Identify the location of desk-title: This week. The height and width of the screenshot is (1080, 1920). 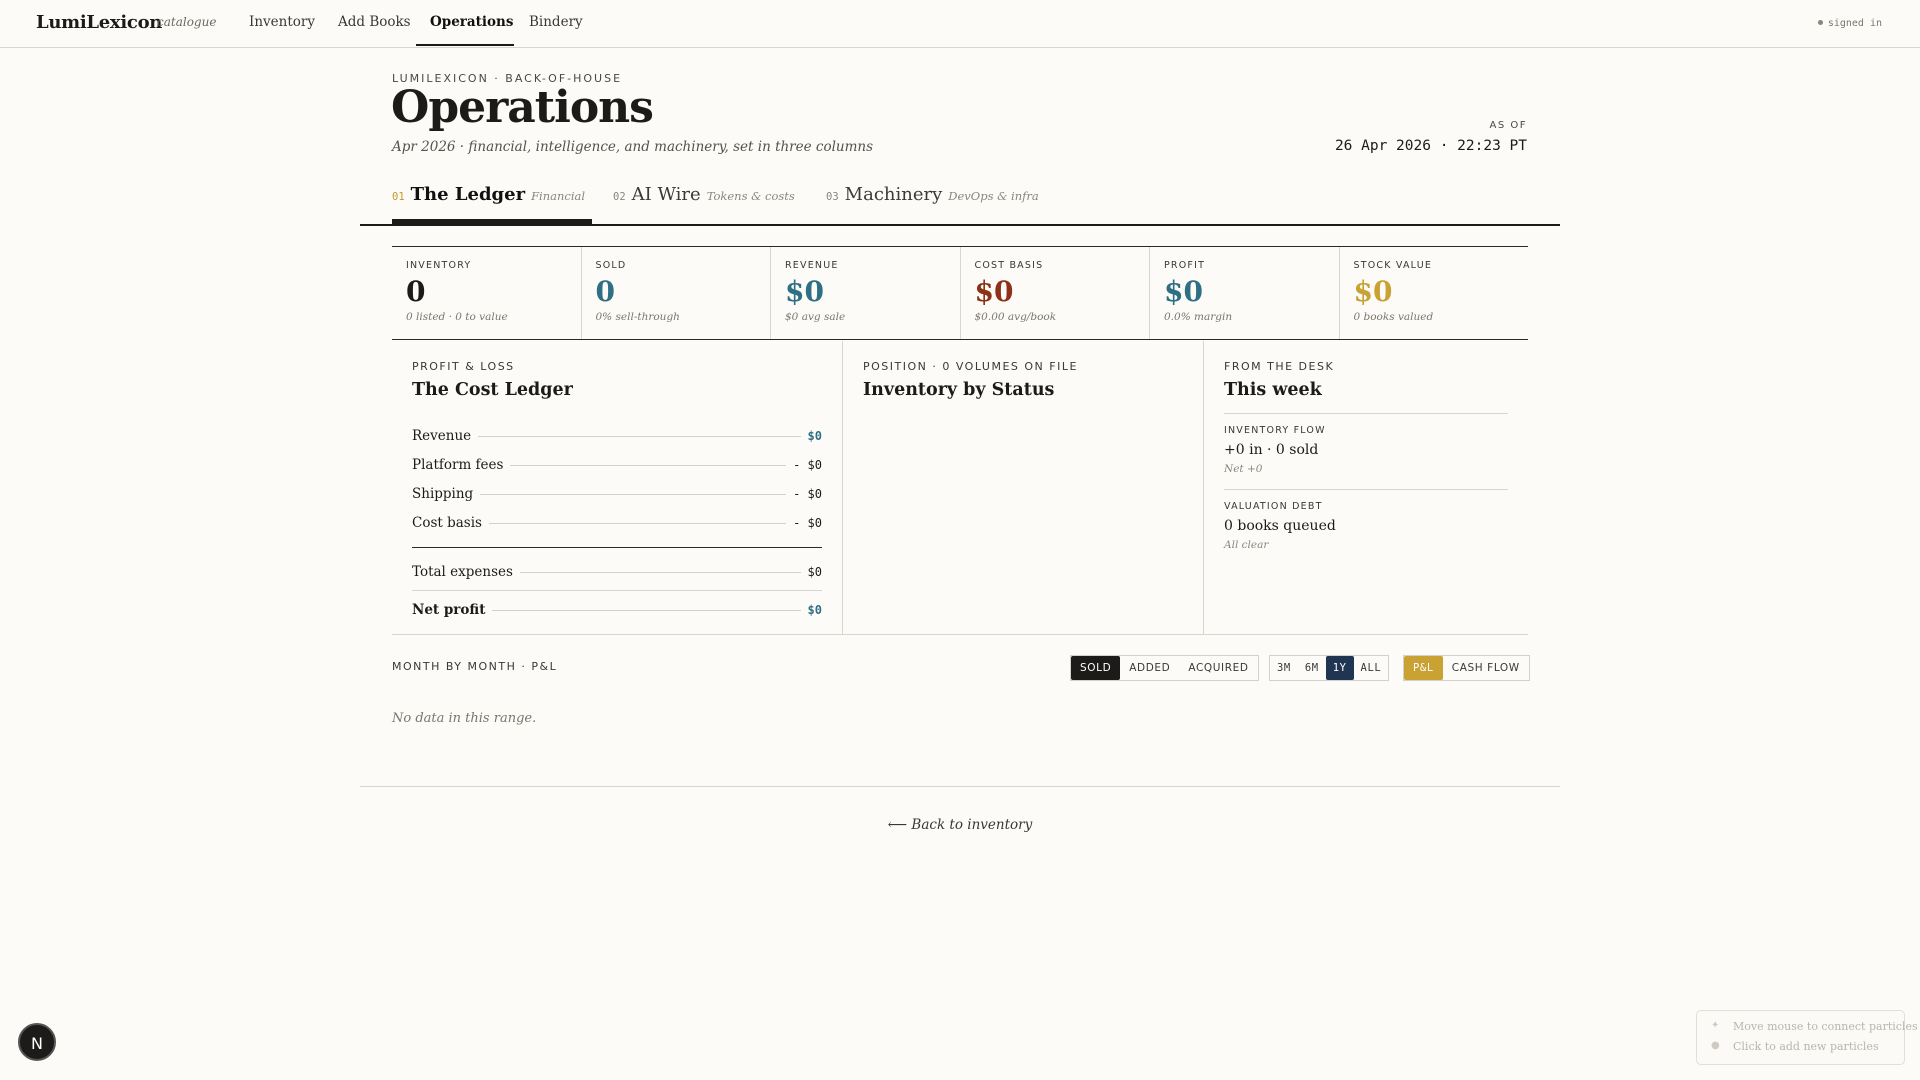
(1273, 390).